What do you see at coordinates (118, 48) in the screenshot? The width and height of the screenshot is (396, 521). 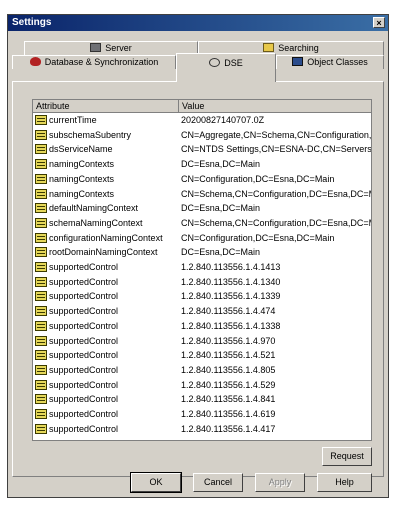 I see `tab-server-label: Server` at bounding box center [118, 48].